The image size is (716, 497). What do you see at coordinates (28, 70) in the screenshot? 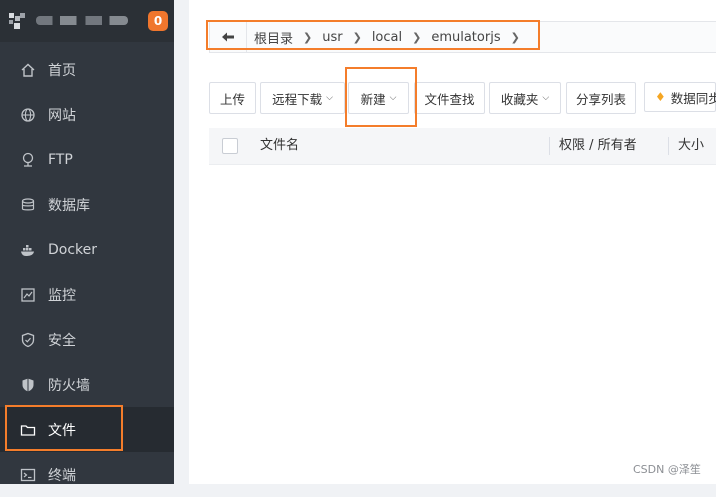
I see `home-icon` at bounding box center [28, 70].